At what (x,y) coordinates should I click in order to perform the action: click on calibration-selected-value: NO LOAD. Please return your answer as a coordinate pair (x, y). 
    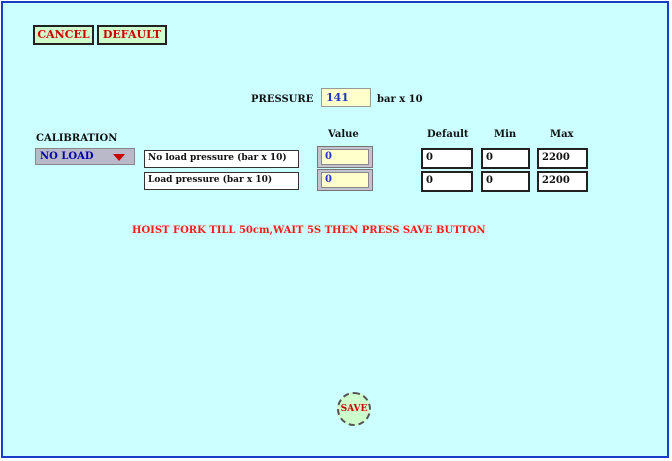
    Looking at the image, I should click on (67, 156).